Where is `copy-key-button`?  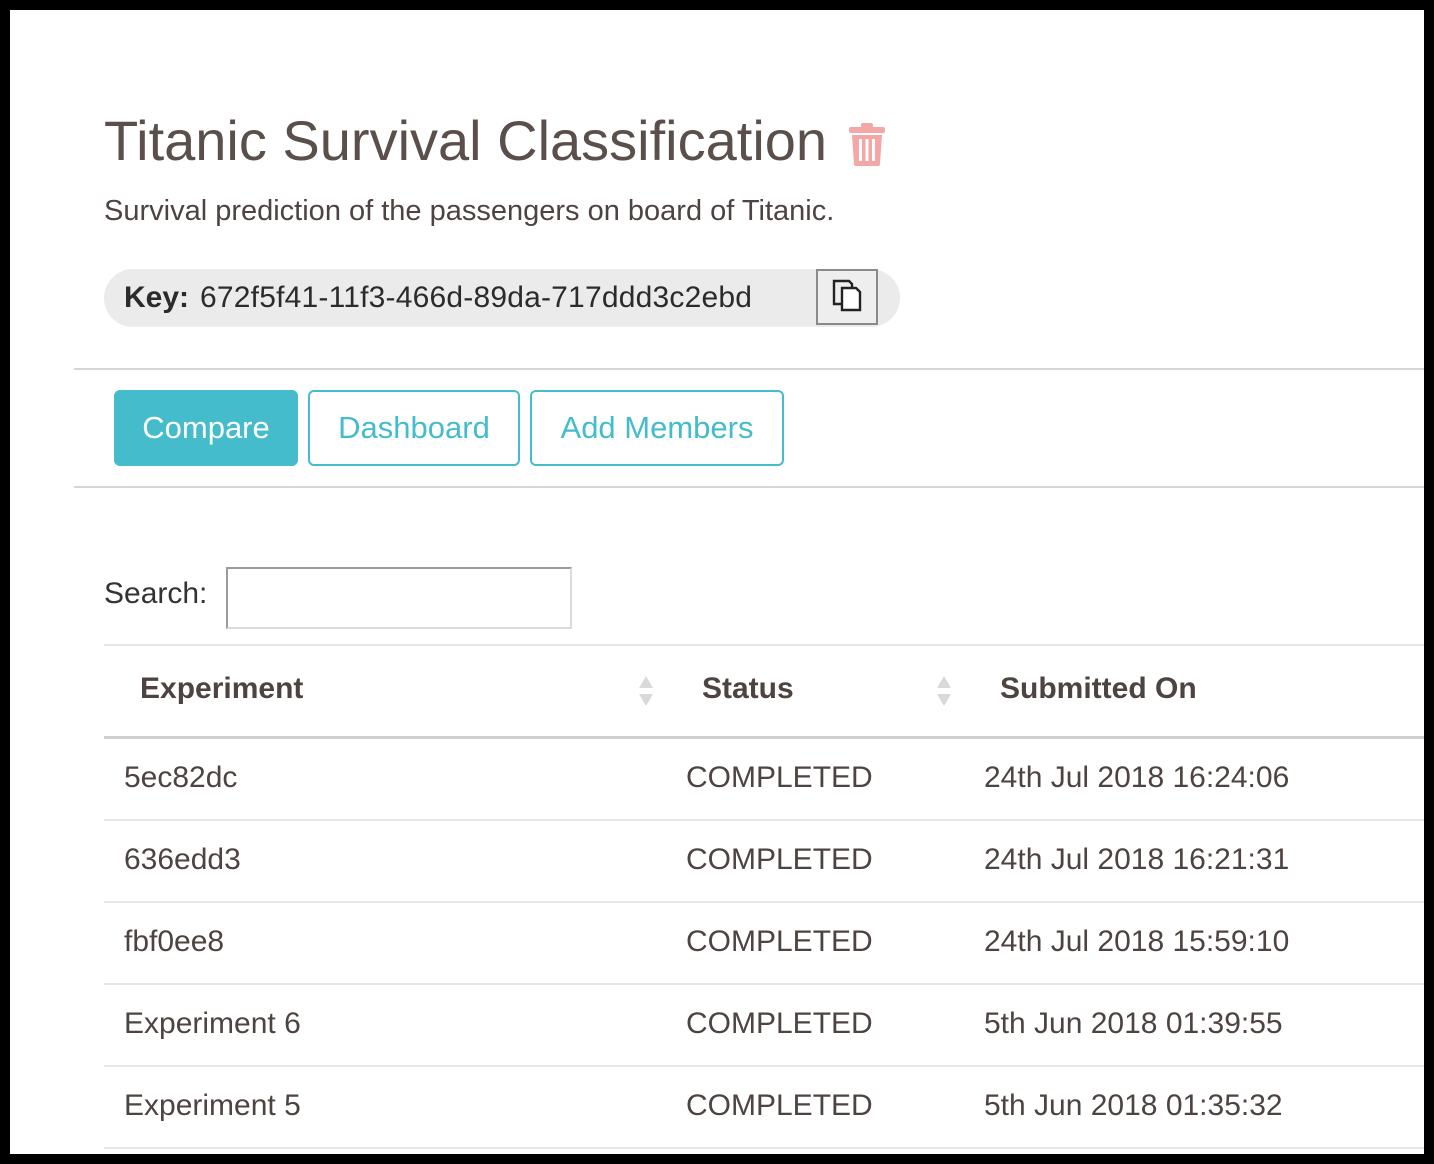
copy-key-button is located at coordinates (847, 297).